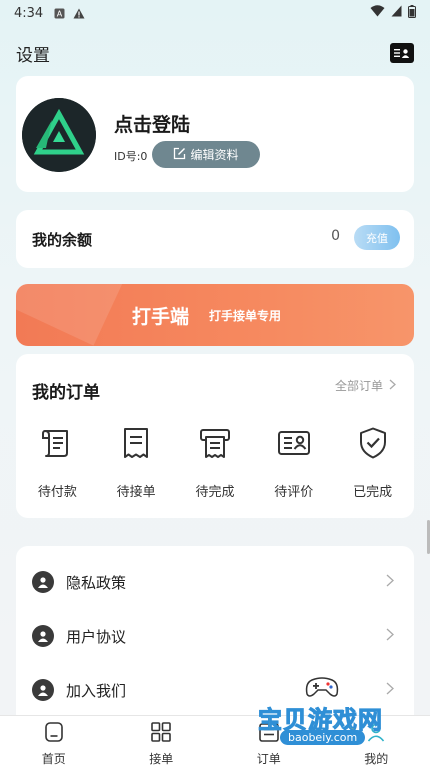 This screenshot has height=766, width=430. What do you see at coordinates (358, 386) in the screenshot?
I see `all-orders-label: 全部订单` at bounding box center [358, 386].